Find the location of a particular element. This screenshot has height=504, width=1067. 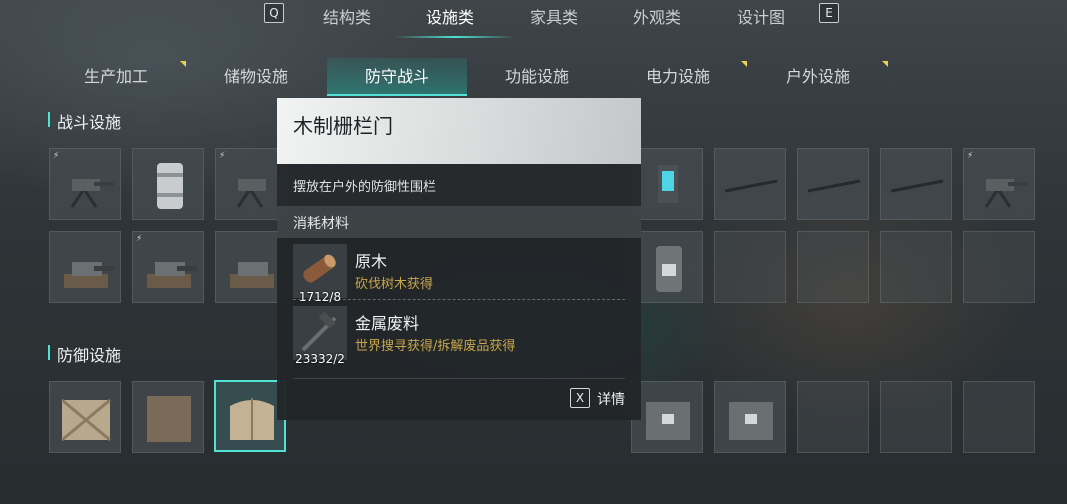

subtab-storage: 储物设施 is located at coordinates (256, 77).